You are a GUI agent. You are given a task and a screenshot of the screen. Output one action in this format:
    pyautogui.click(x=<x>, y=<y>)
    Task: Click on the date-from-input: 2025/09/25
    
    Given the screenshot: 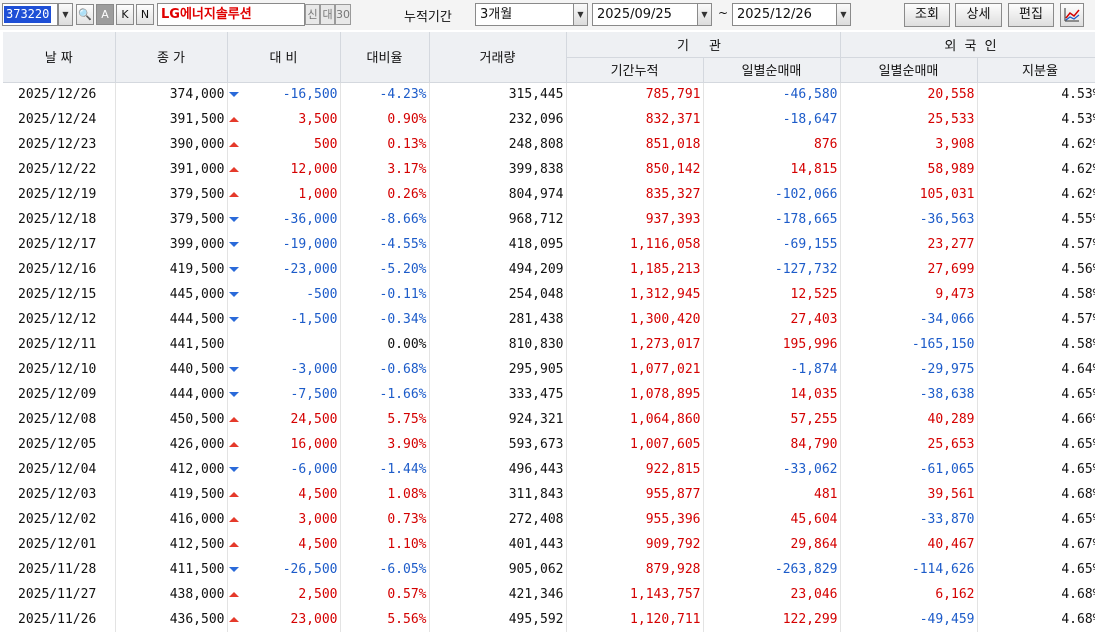 What is the action you would take?
    pyautogui.click(x=645, y=14)
    